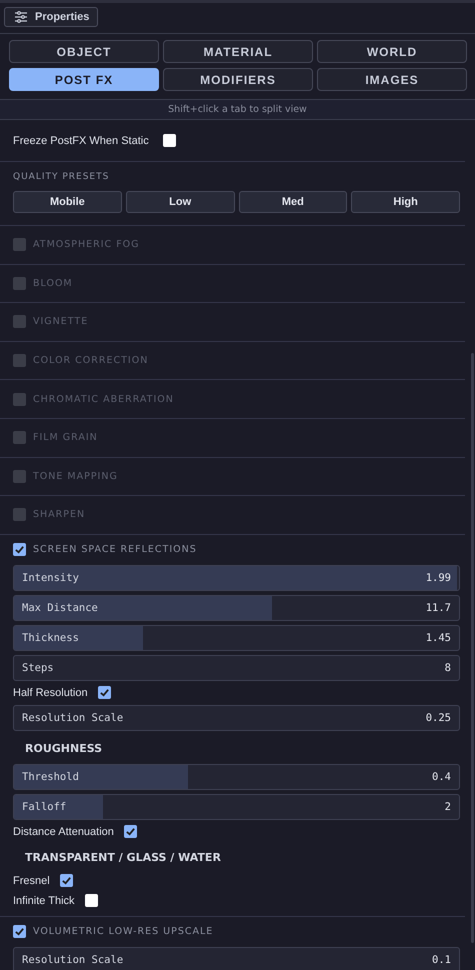 The height and width of the screenshot is (970, 475). Describe the element at coordinates (84, 51) in the screenshot. I see `tab: OBJECT` at that location.